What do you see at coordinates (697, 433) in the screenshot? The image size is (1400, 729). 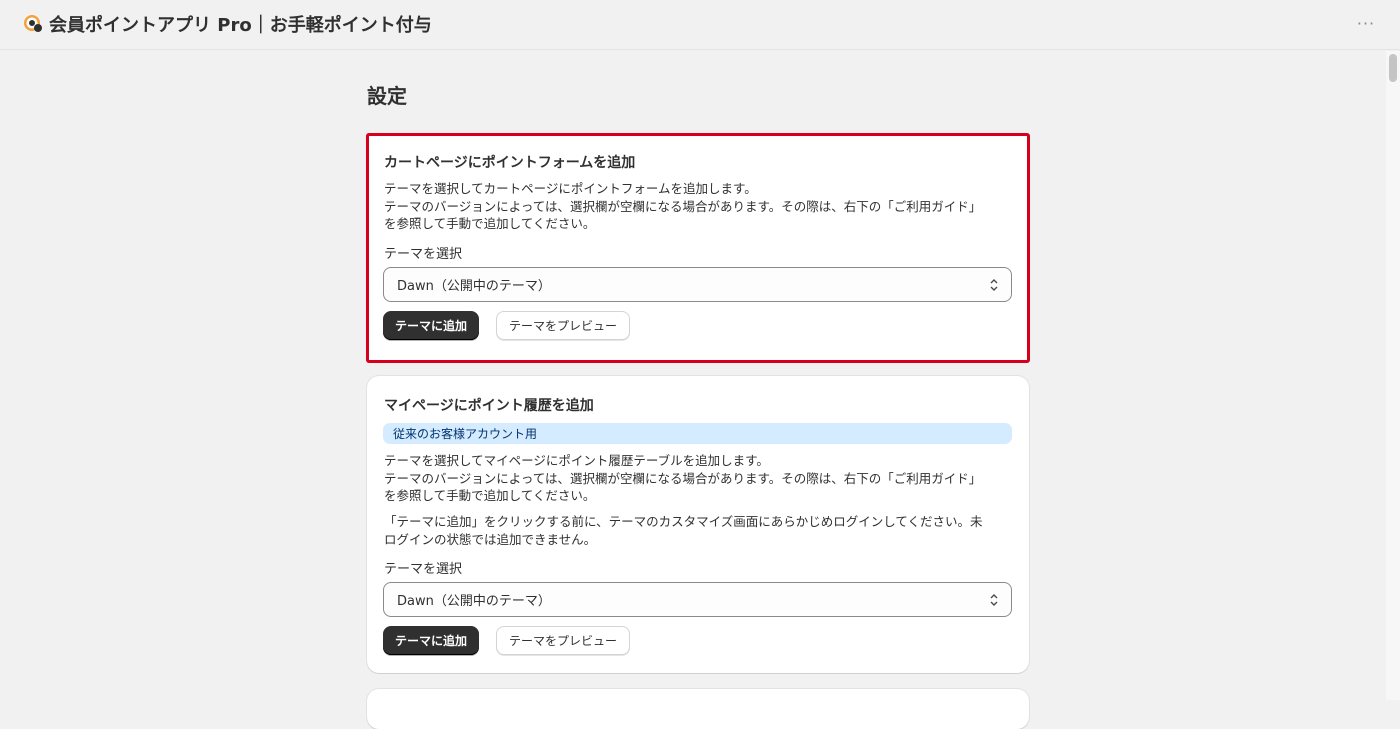 I see `legacy-account-badge: 従来のお客様アカウント用` at bounding box center [697, 433].